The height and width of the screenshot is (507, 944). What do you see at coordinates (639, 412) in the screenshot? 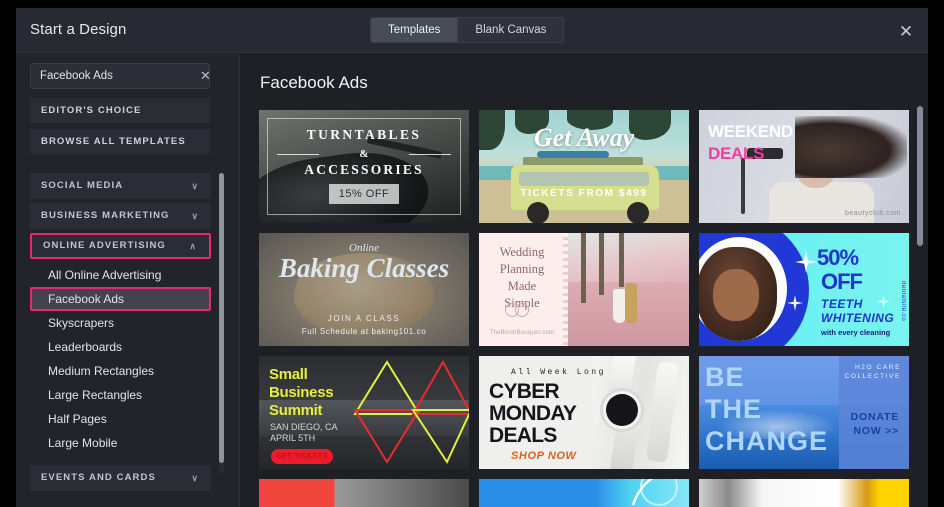
I see `watch-photo` at bounding box center [639, 412].